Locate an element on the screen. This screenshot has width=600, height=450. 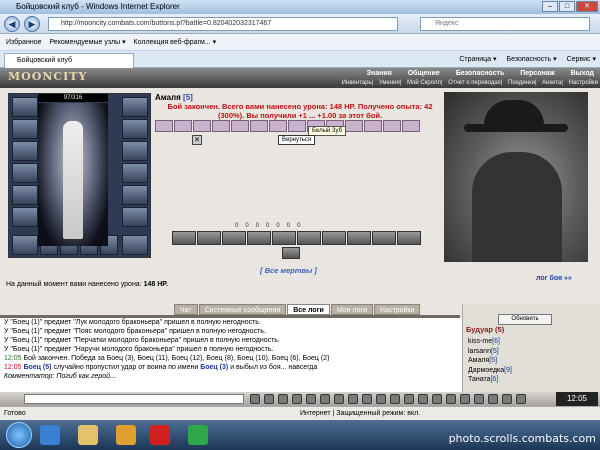
favorites-item: Рекомендуемые узлы ▾ is located at coordinates (87, 42).